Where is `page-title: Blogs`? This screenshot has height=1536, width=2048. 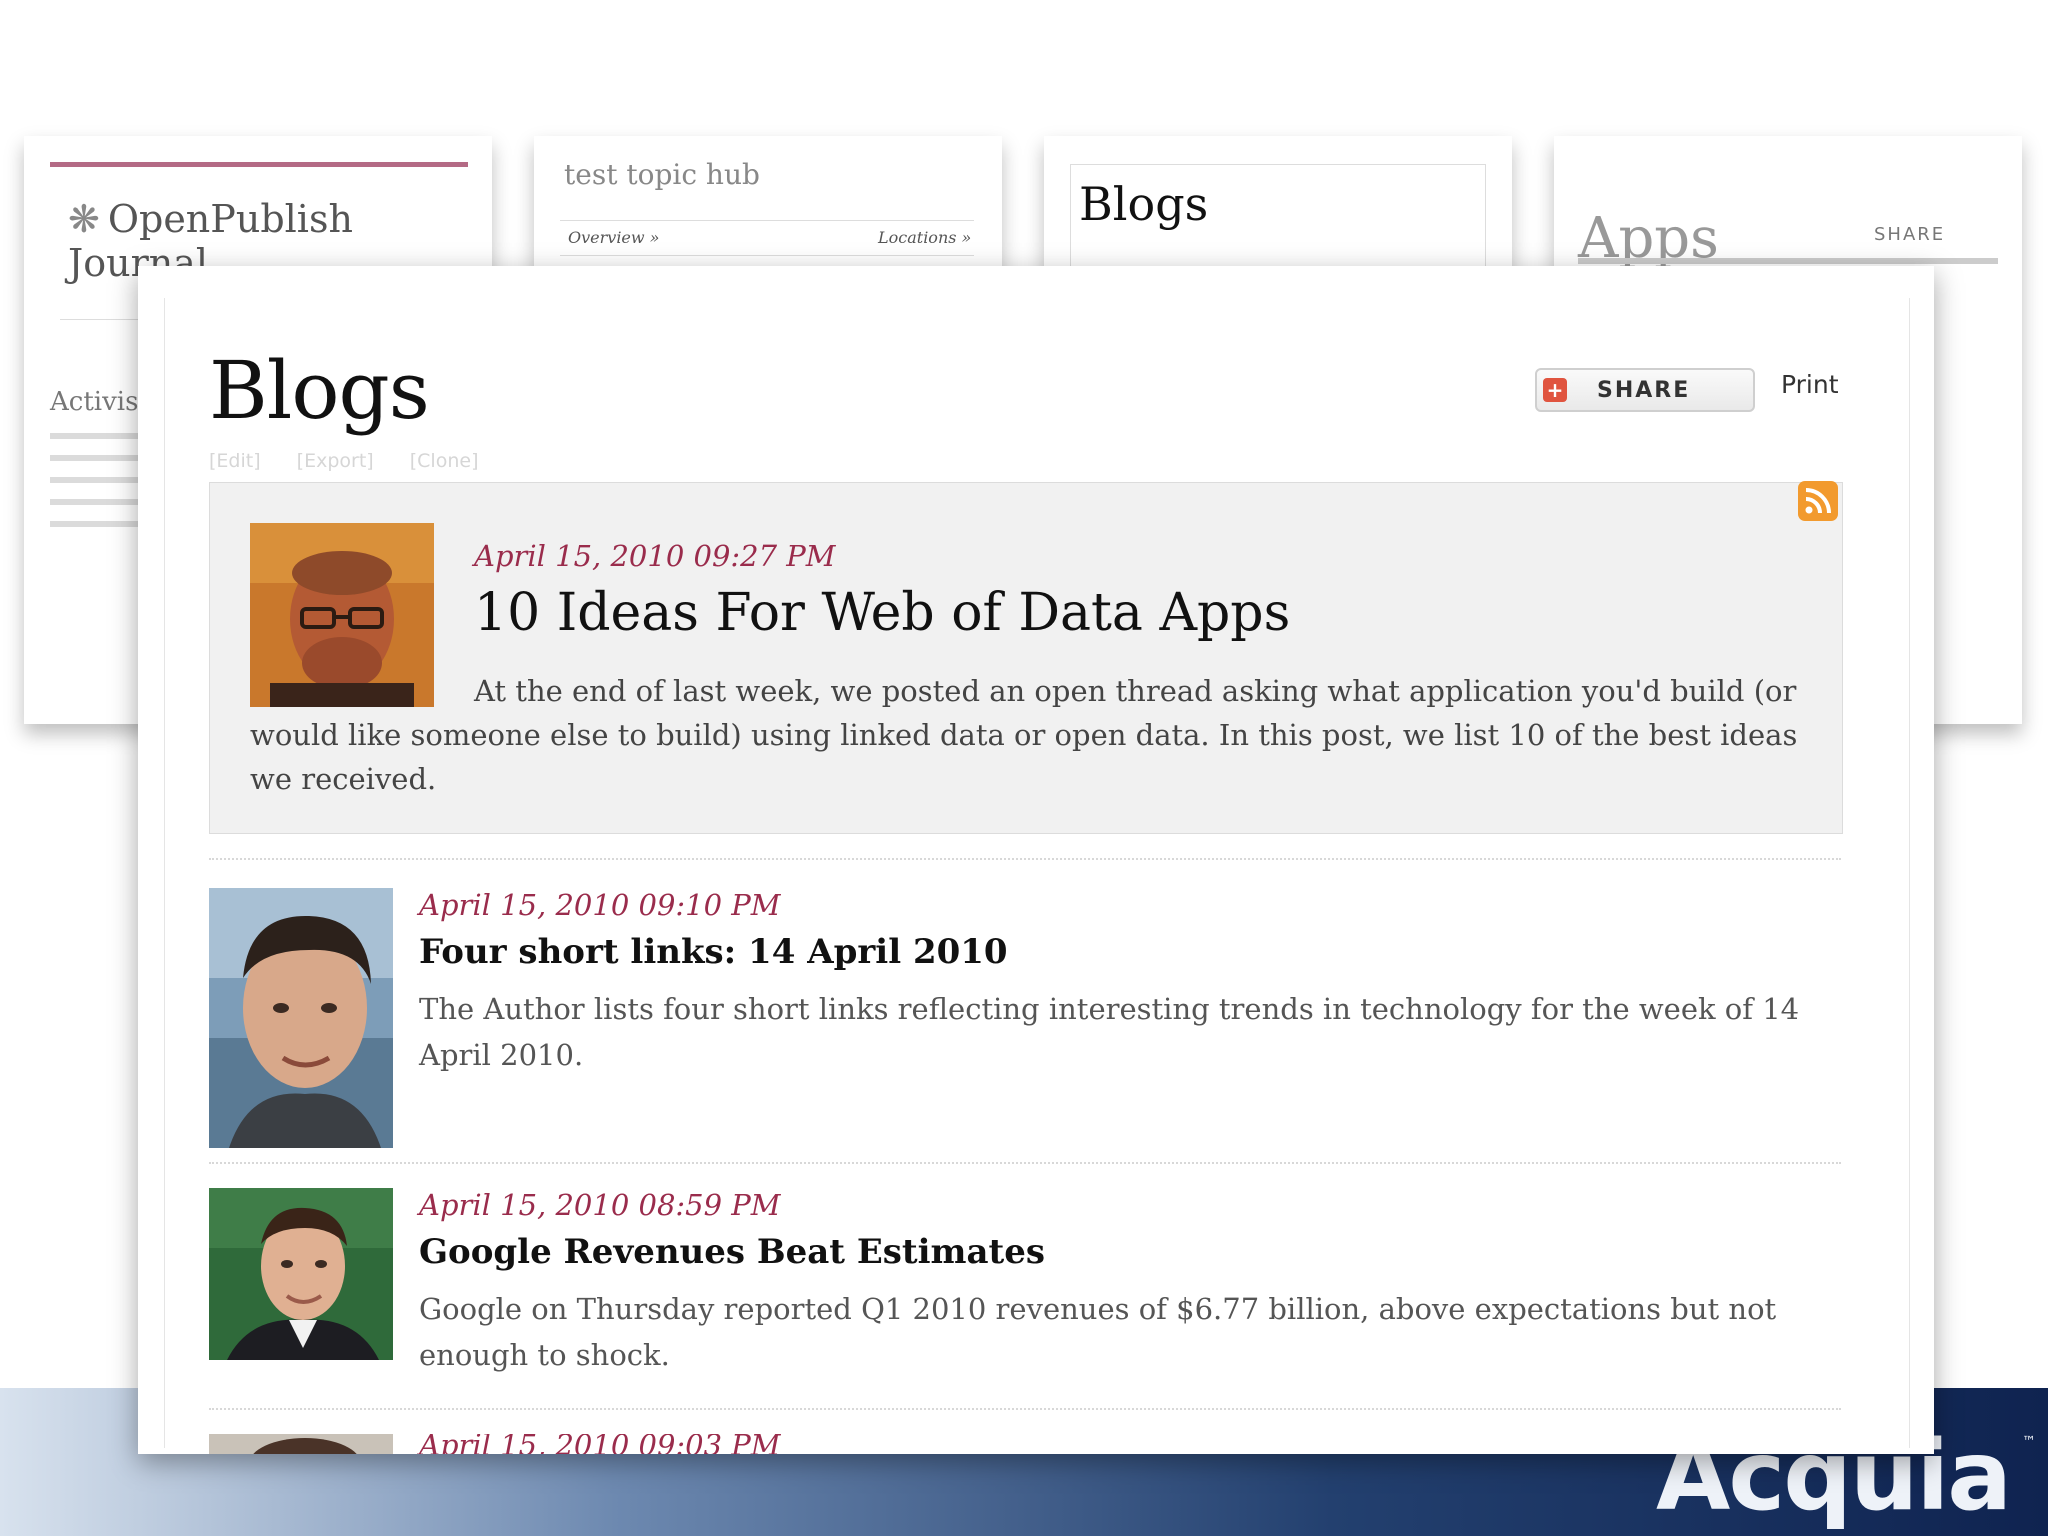 page-title: Blogs is located at coordinates (319, 390).